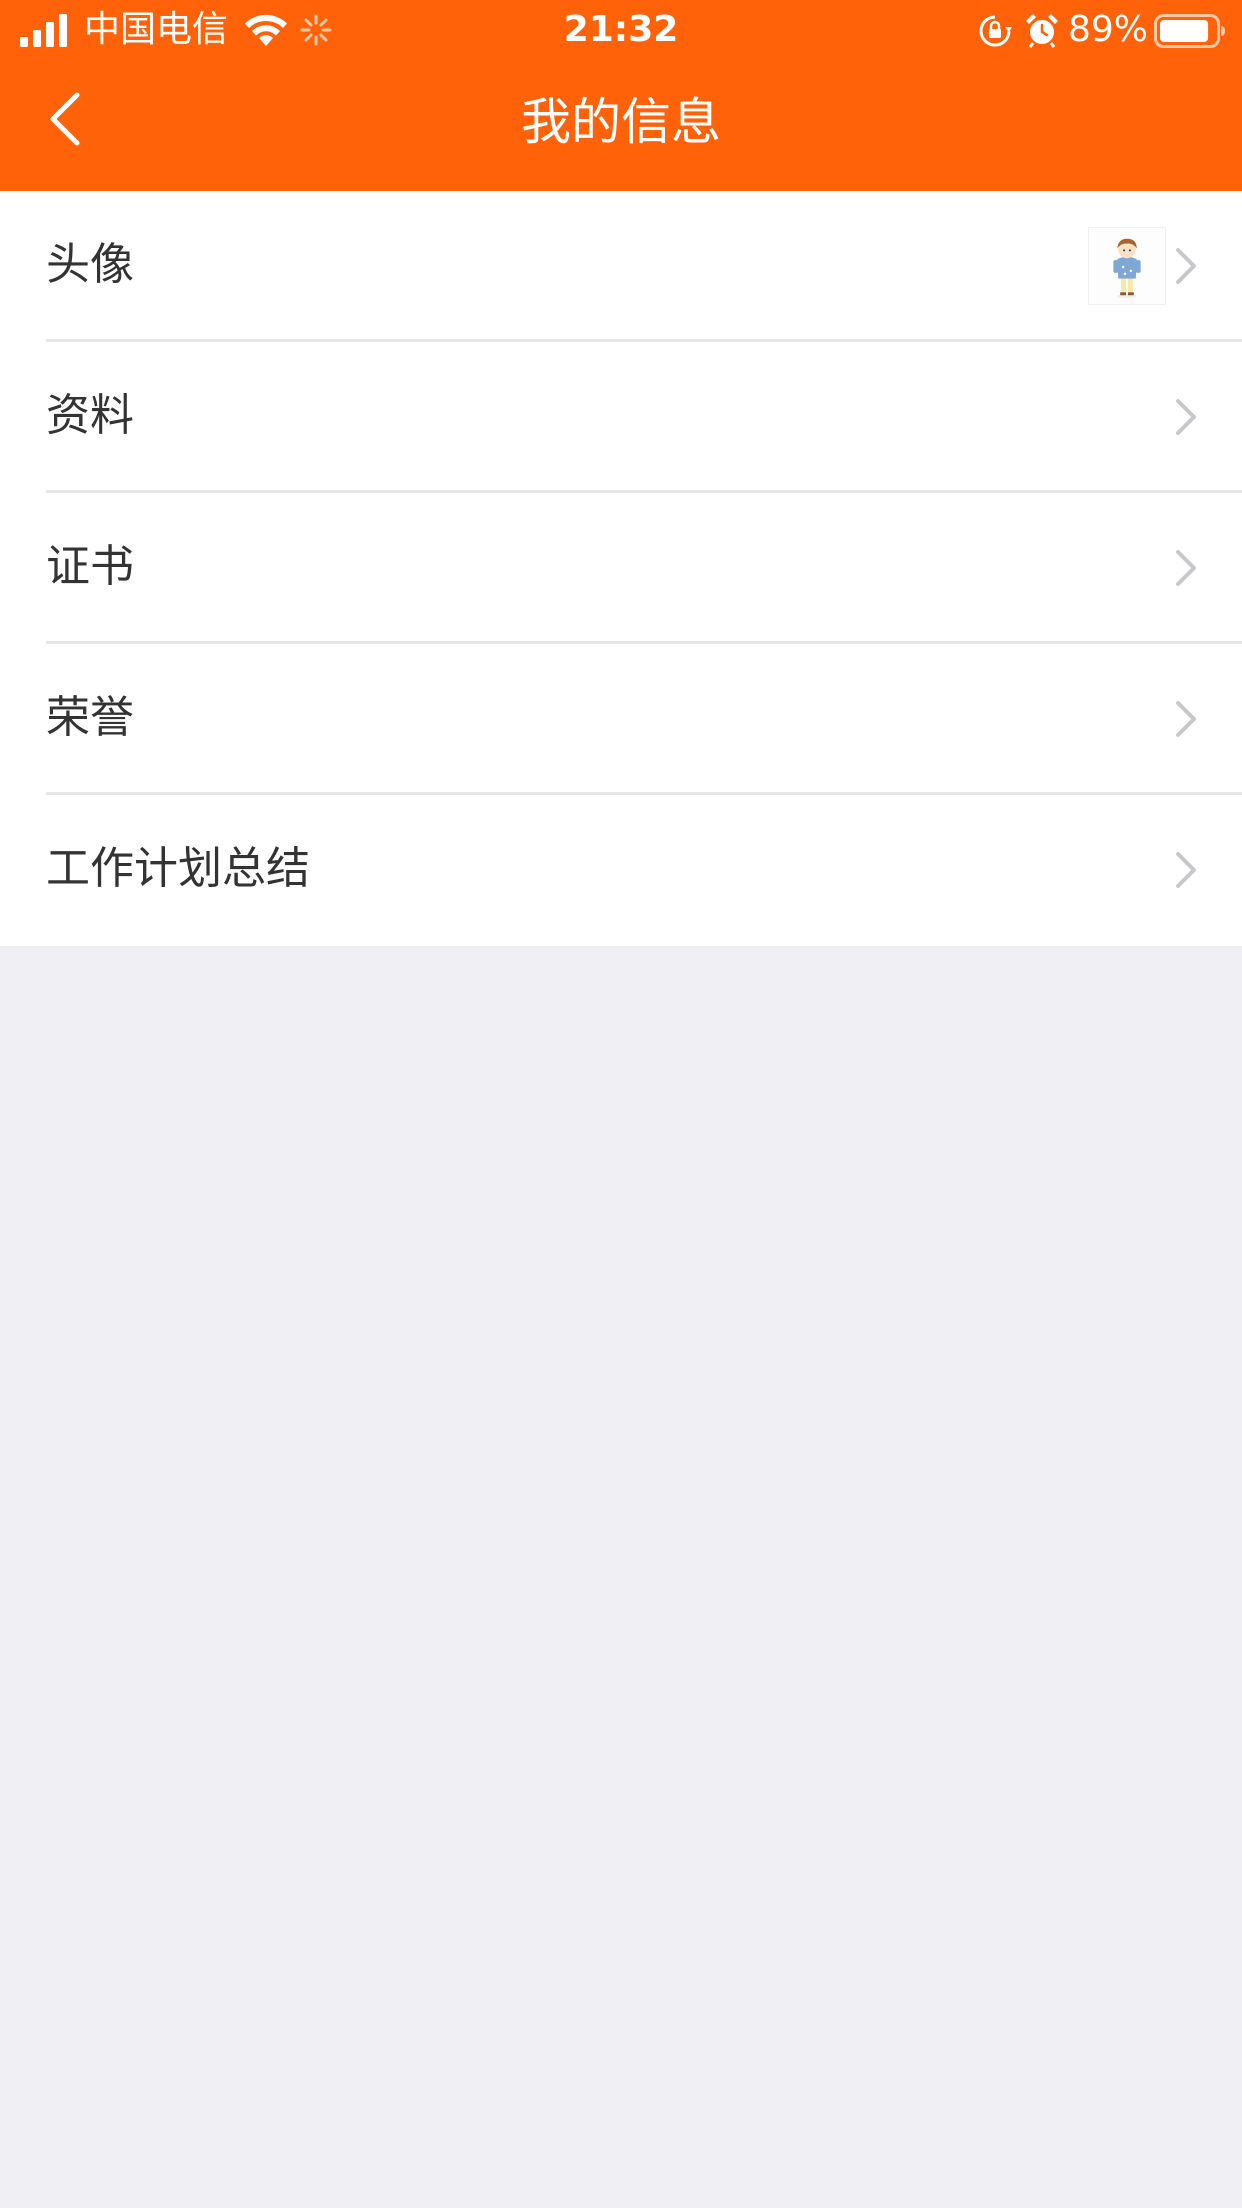 The height and width of the screenshot is (2208, 1242). I want to click on avatar, so click(1127, 266).